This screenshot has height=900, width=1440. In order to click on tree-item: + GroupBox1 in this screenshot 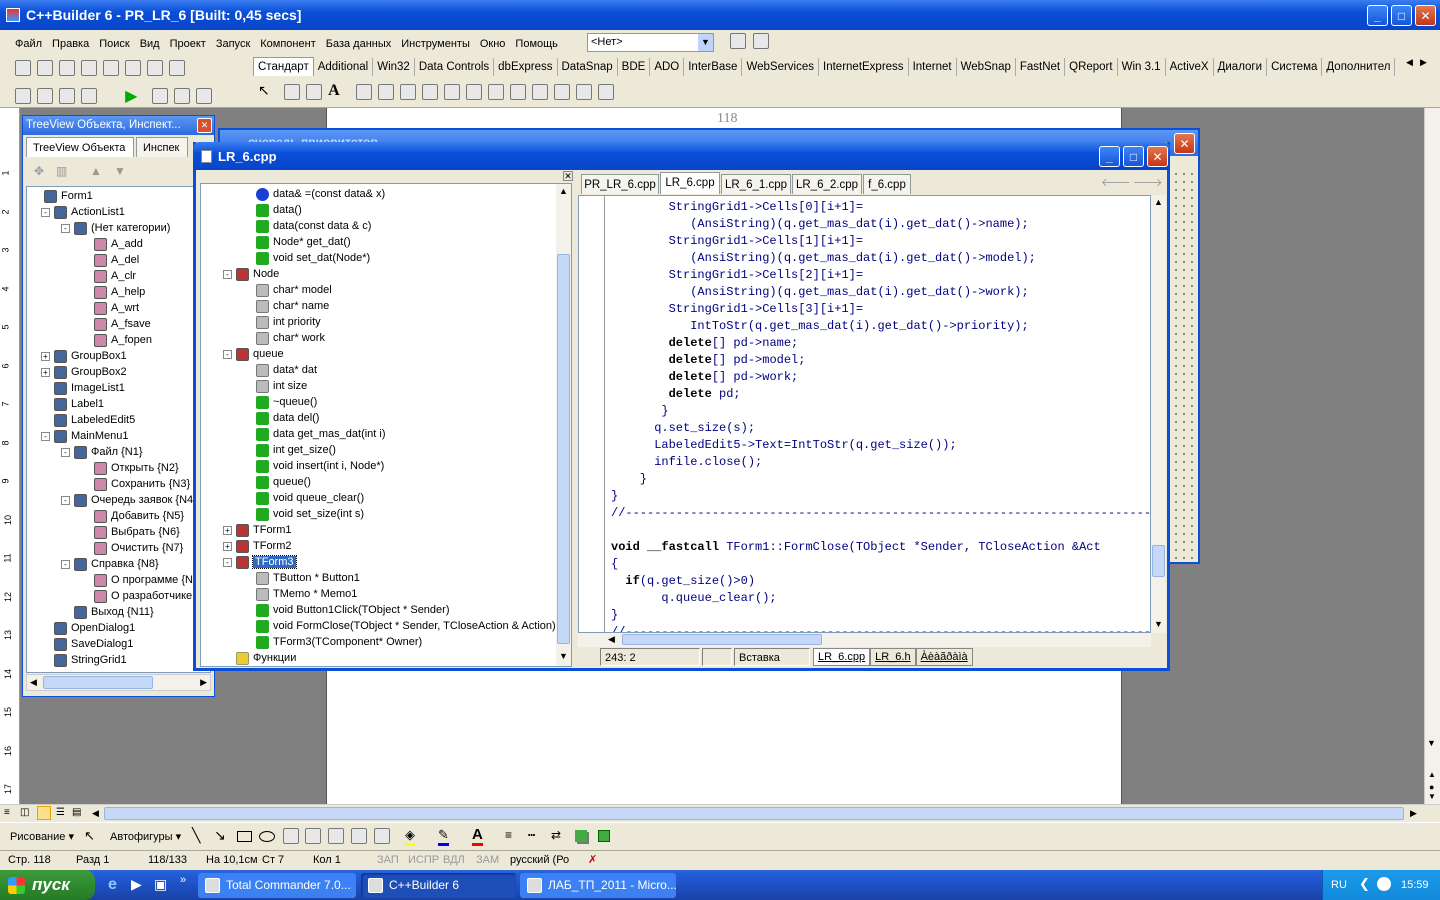, I will do `click(84, 356)`.